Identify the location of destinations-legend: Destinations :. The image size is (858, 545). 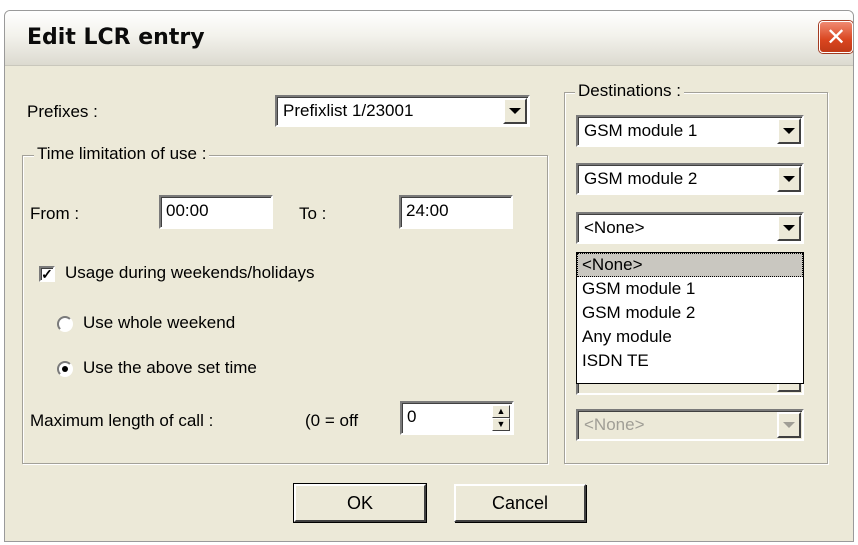
(629, 91).